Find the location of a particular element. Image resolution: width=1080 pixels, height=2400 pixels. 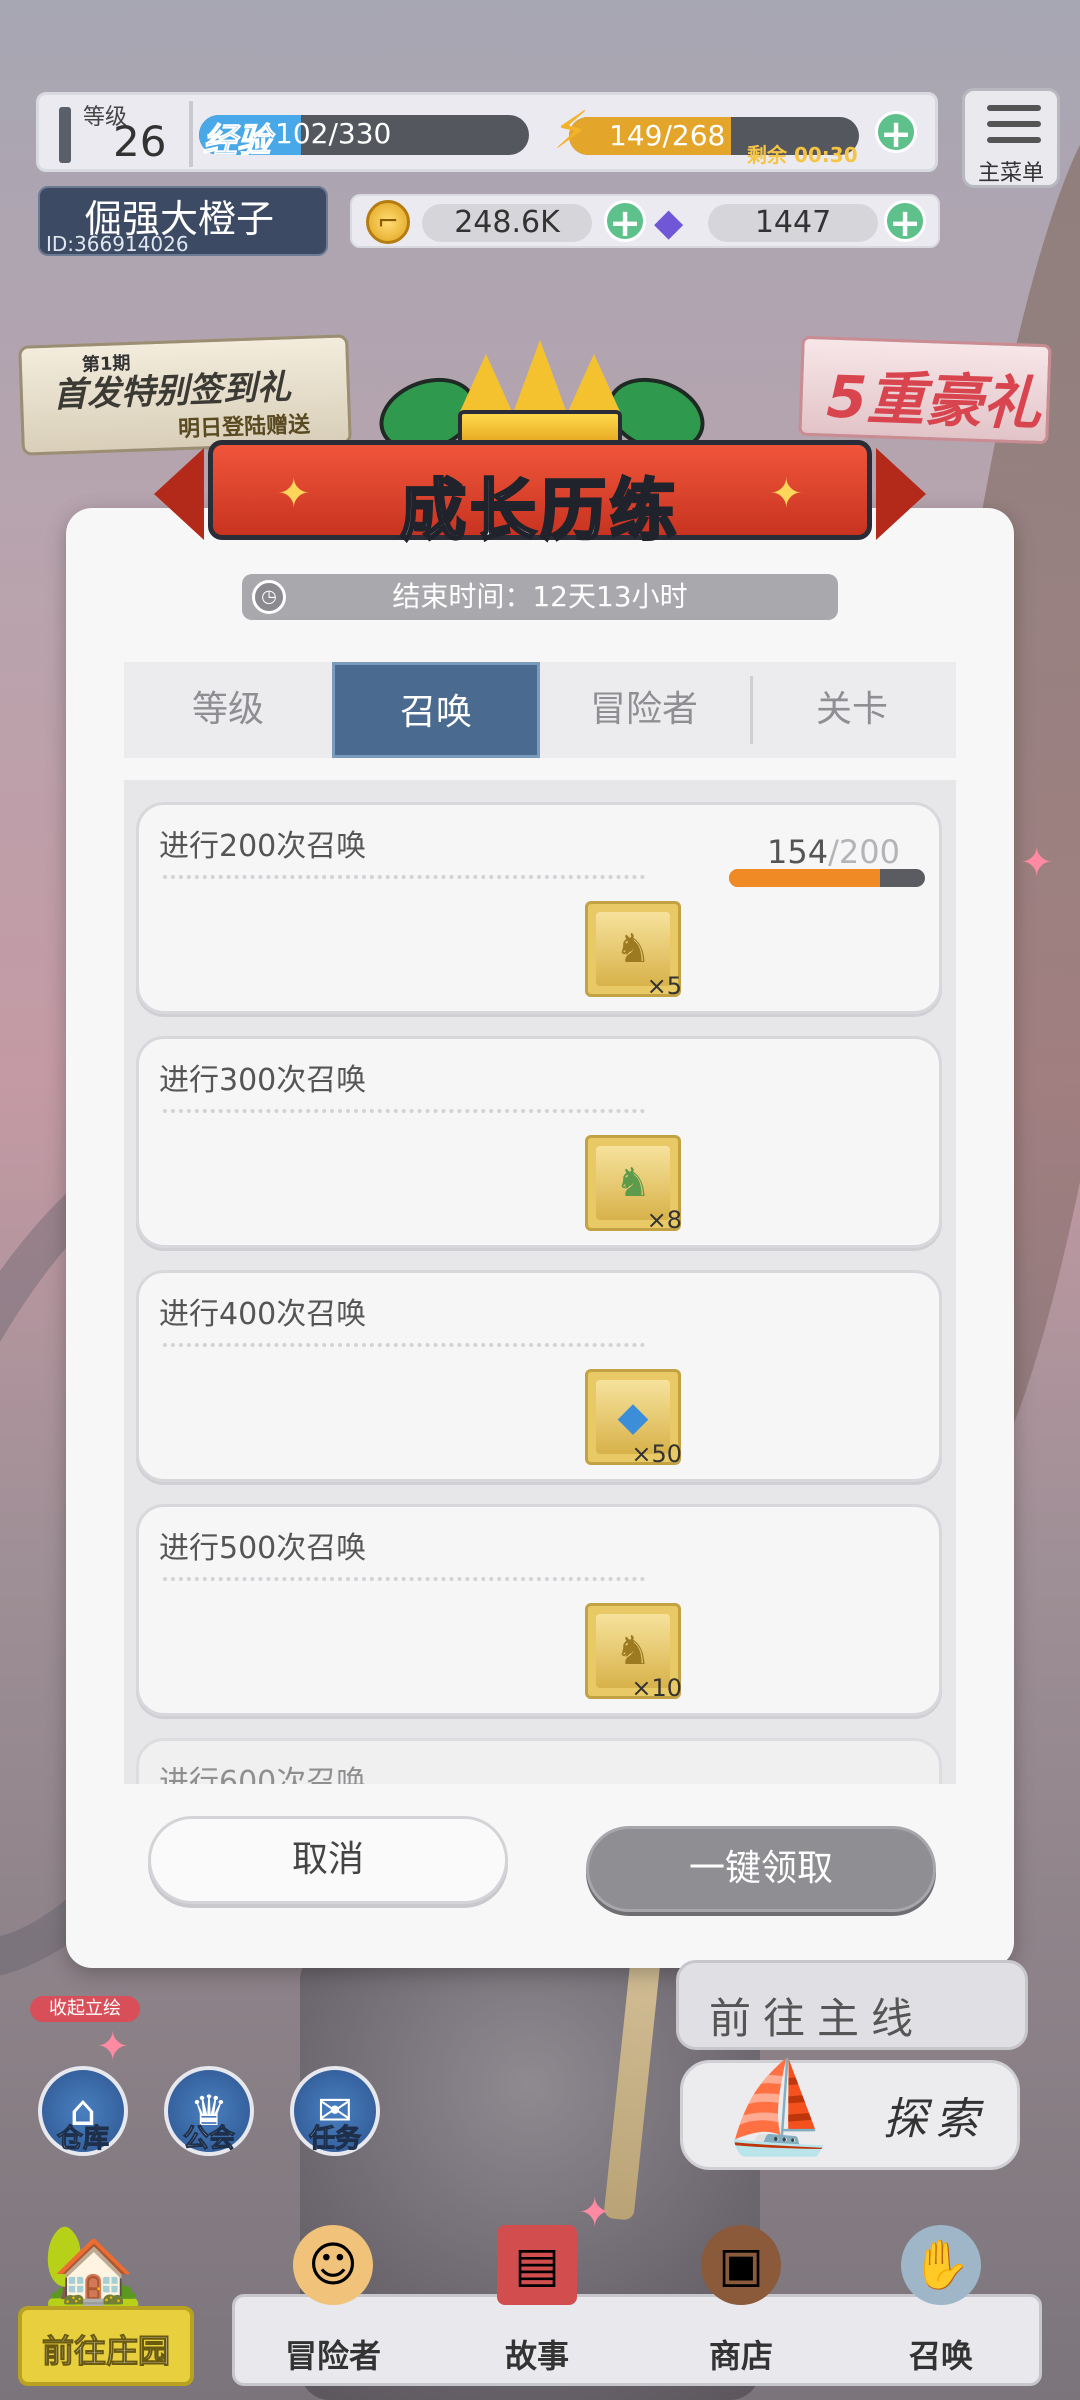

task-item: 进行300次召唤 ♞ ×8 is located at coordinates (539, 1142).